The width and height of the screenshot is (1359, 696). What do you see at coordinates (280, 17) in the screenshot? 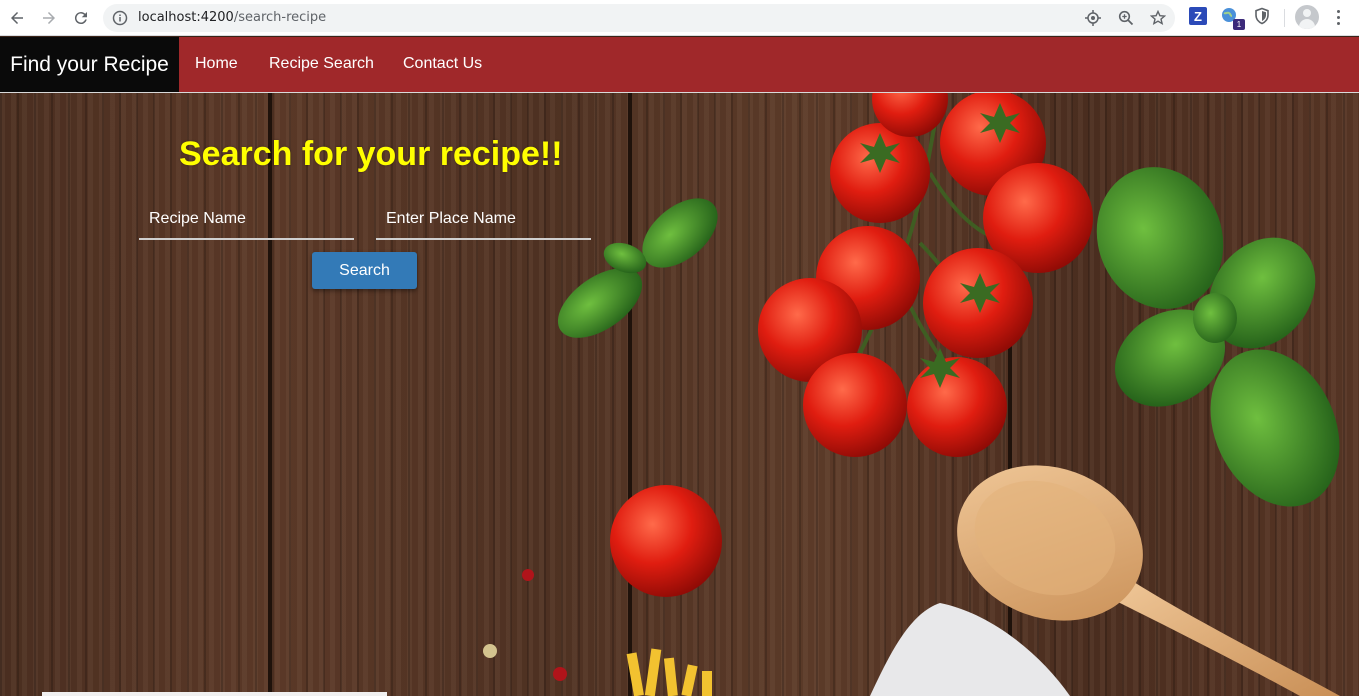
I see `url-path: /search-recipe` at bounding box center [280, 17].